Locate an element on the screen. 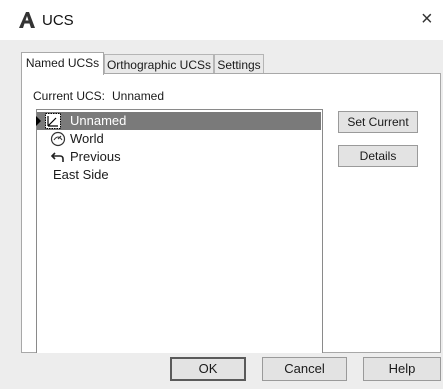 This screenshot has height=389, width=443. world-globe-icon is located at coordinates (58, 139).